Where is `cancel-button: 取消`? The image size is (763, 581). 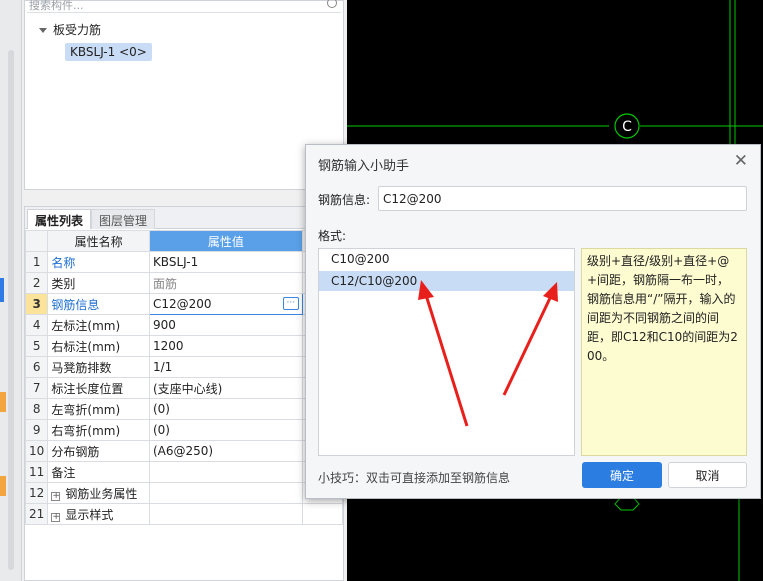 cancel-button: 取消 is located at coordinates (707, 475).